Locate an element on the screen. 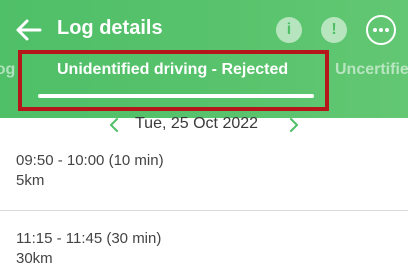  entry-distance: 5km is located at coordinates (30, 180).